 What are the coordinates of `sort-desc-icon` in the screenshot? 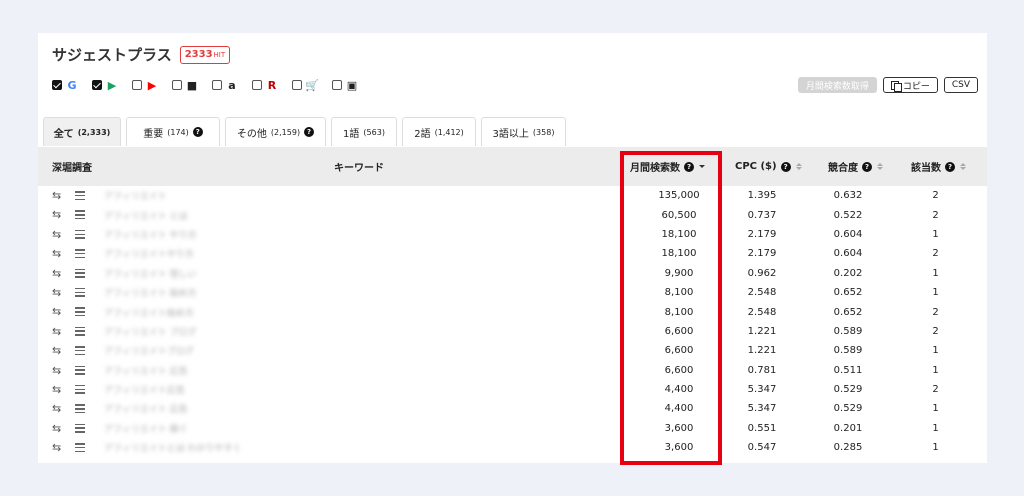 It's located at (702, 166).